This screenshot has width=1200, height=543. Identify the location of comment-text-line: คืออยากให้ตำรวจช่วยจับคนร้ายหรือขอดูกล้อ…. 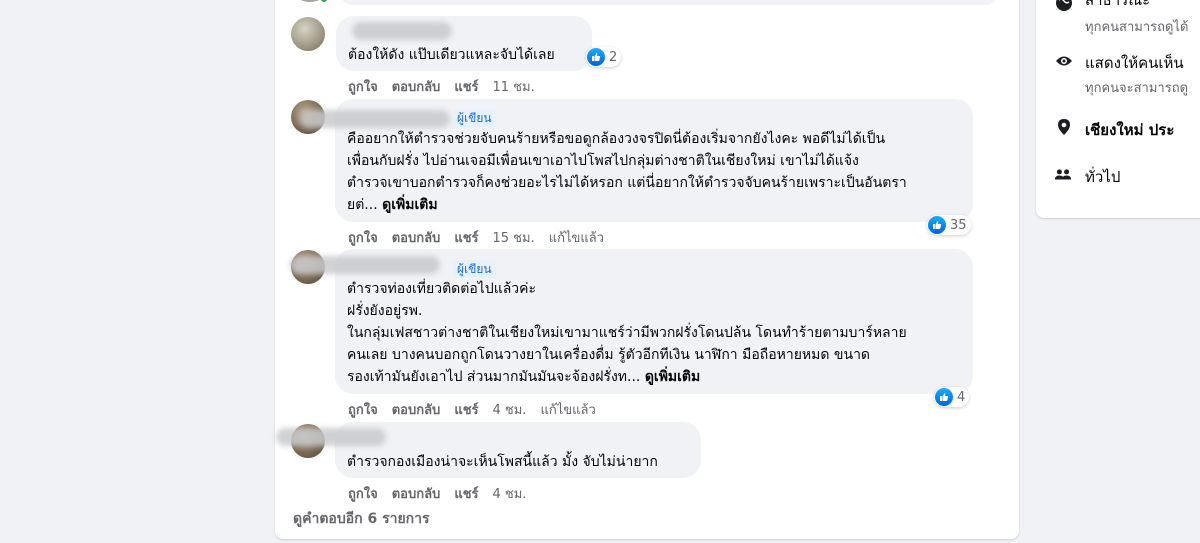
(616, 139).